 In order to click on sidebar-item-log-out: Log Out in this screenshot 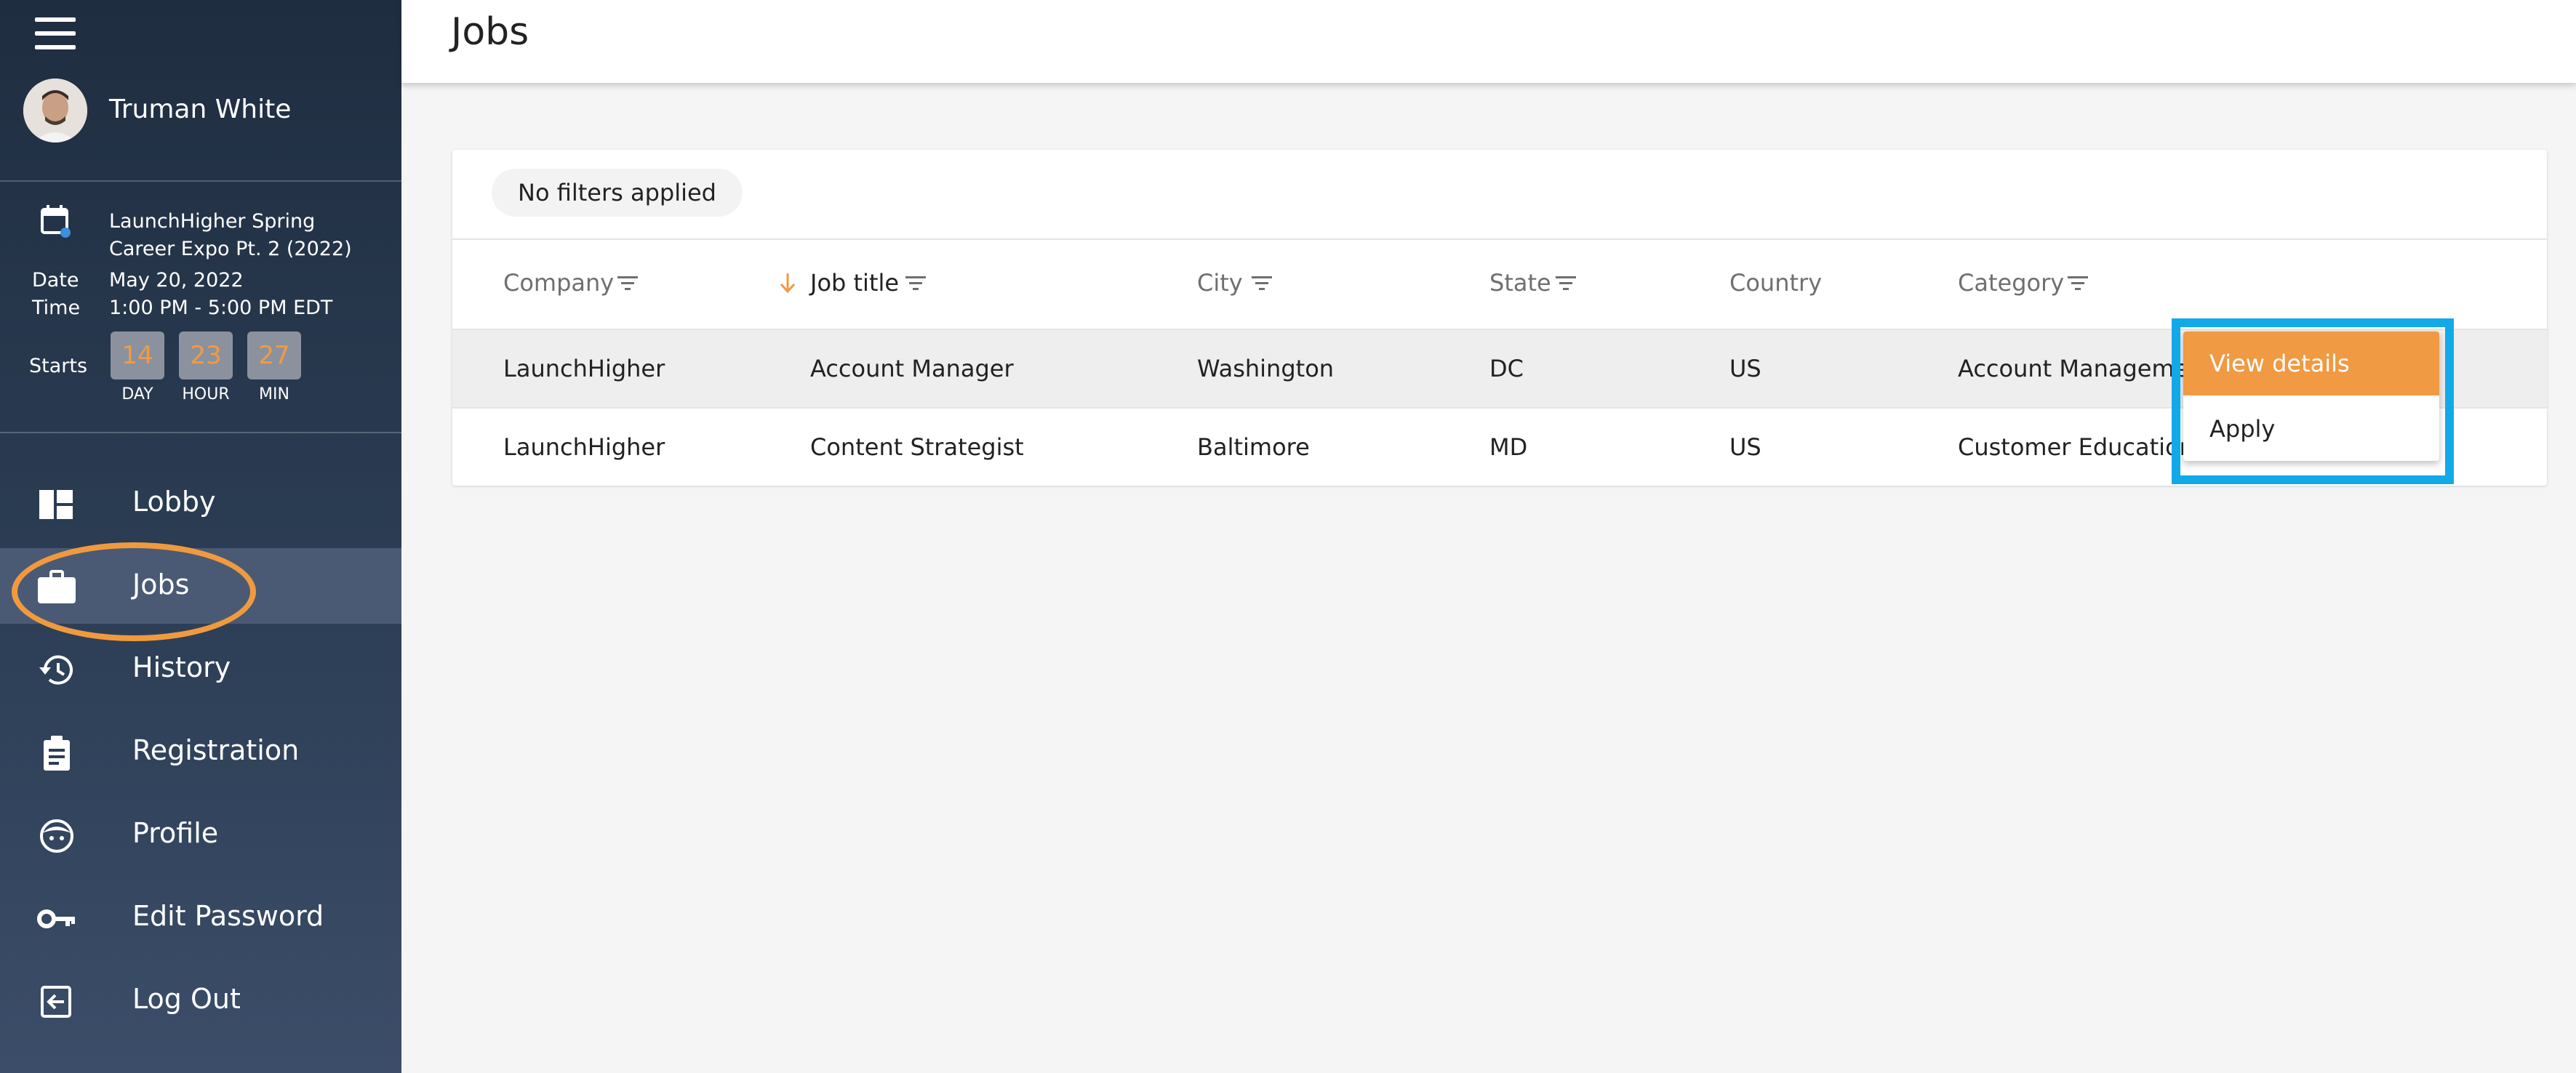, I will do `click(200, 1000)`.